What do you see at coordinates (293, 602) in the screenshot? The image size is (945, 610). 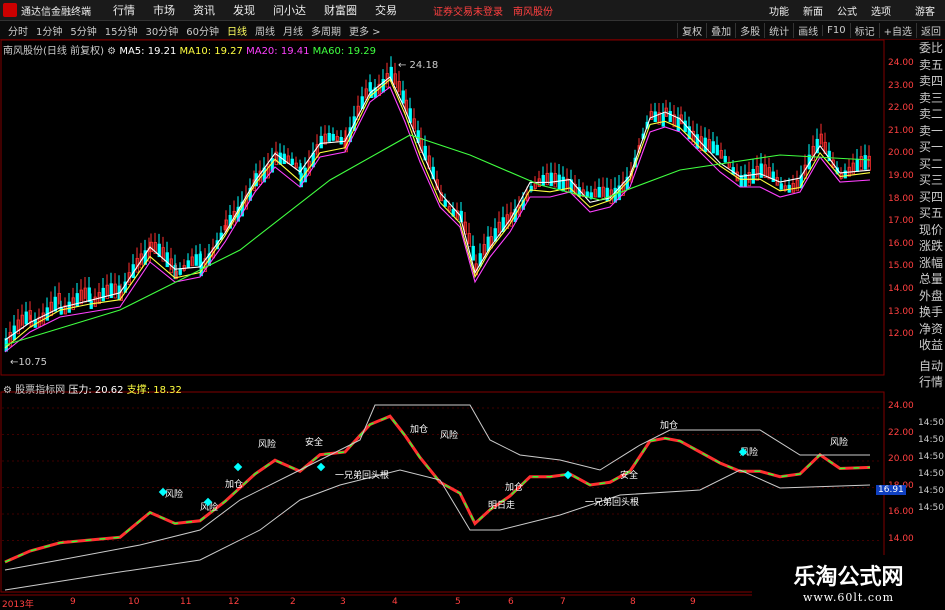 I see `date-tick: 2` at bounding box center [293, 602].